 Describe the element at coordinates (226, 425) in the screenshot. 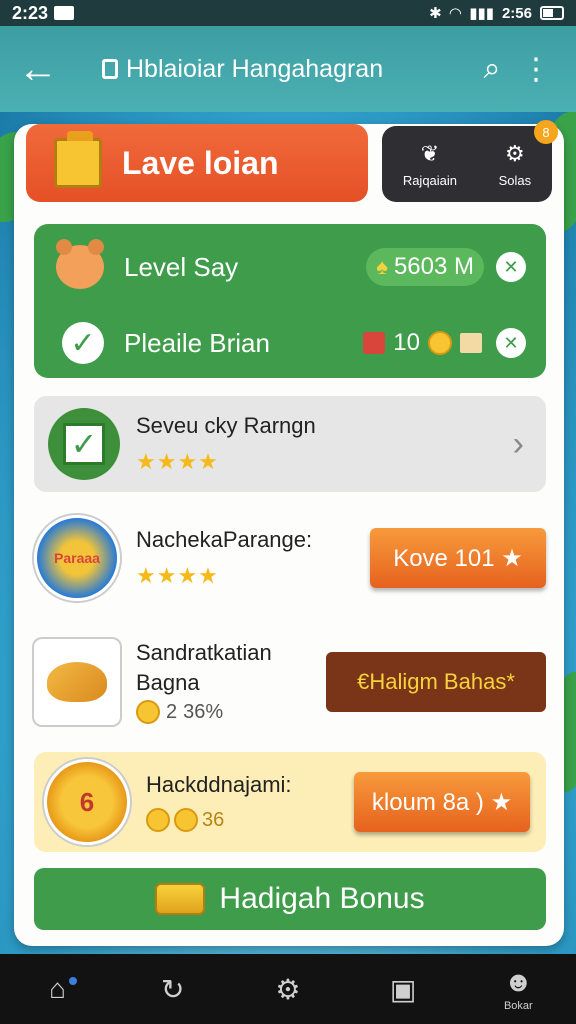

I see `entry-title: Seveu cky Rarngn` at that location.